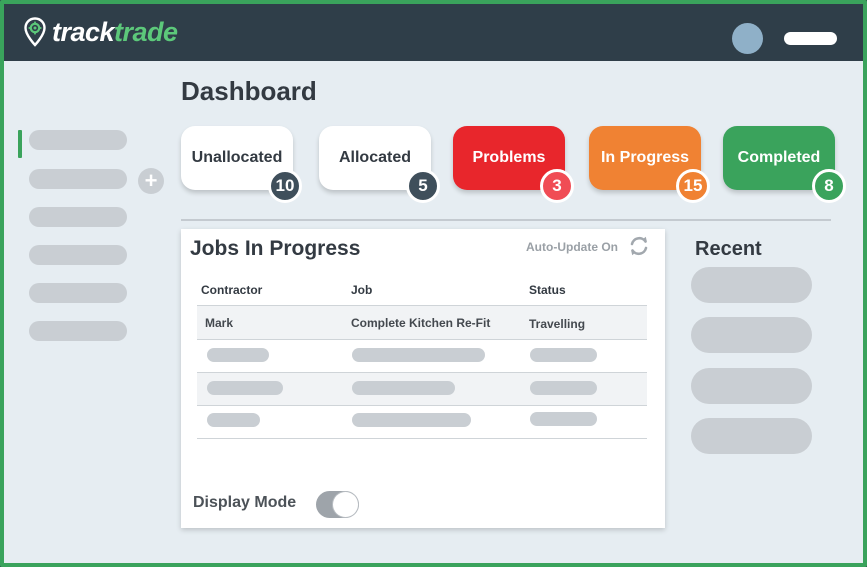 Image resolution: width=867 pixels, height=567 pixels. What do you see at coordinates (557, 324) in the screenshot?
I see `cell-status: Travelling` at bounding box center [557, 324].